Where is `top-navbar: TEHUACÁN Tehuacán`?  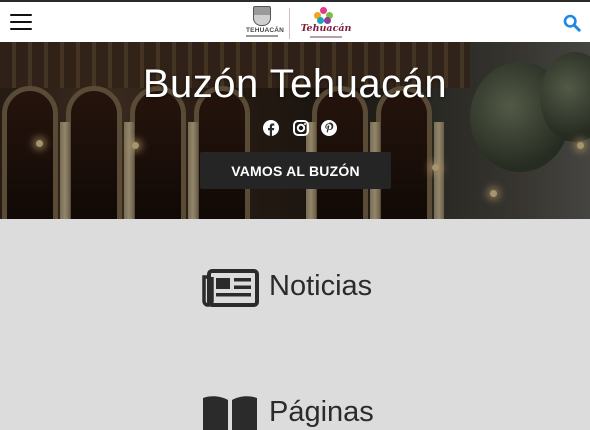 top-navbar: TEHUACÁN Tehuacán is located at coordinates (295, 21).